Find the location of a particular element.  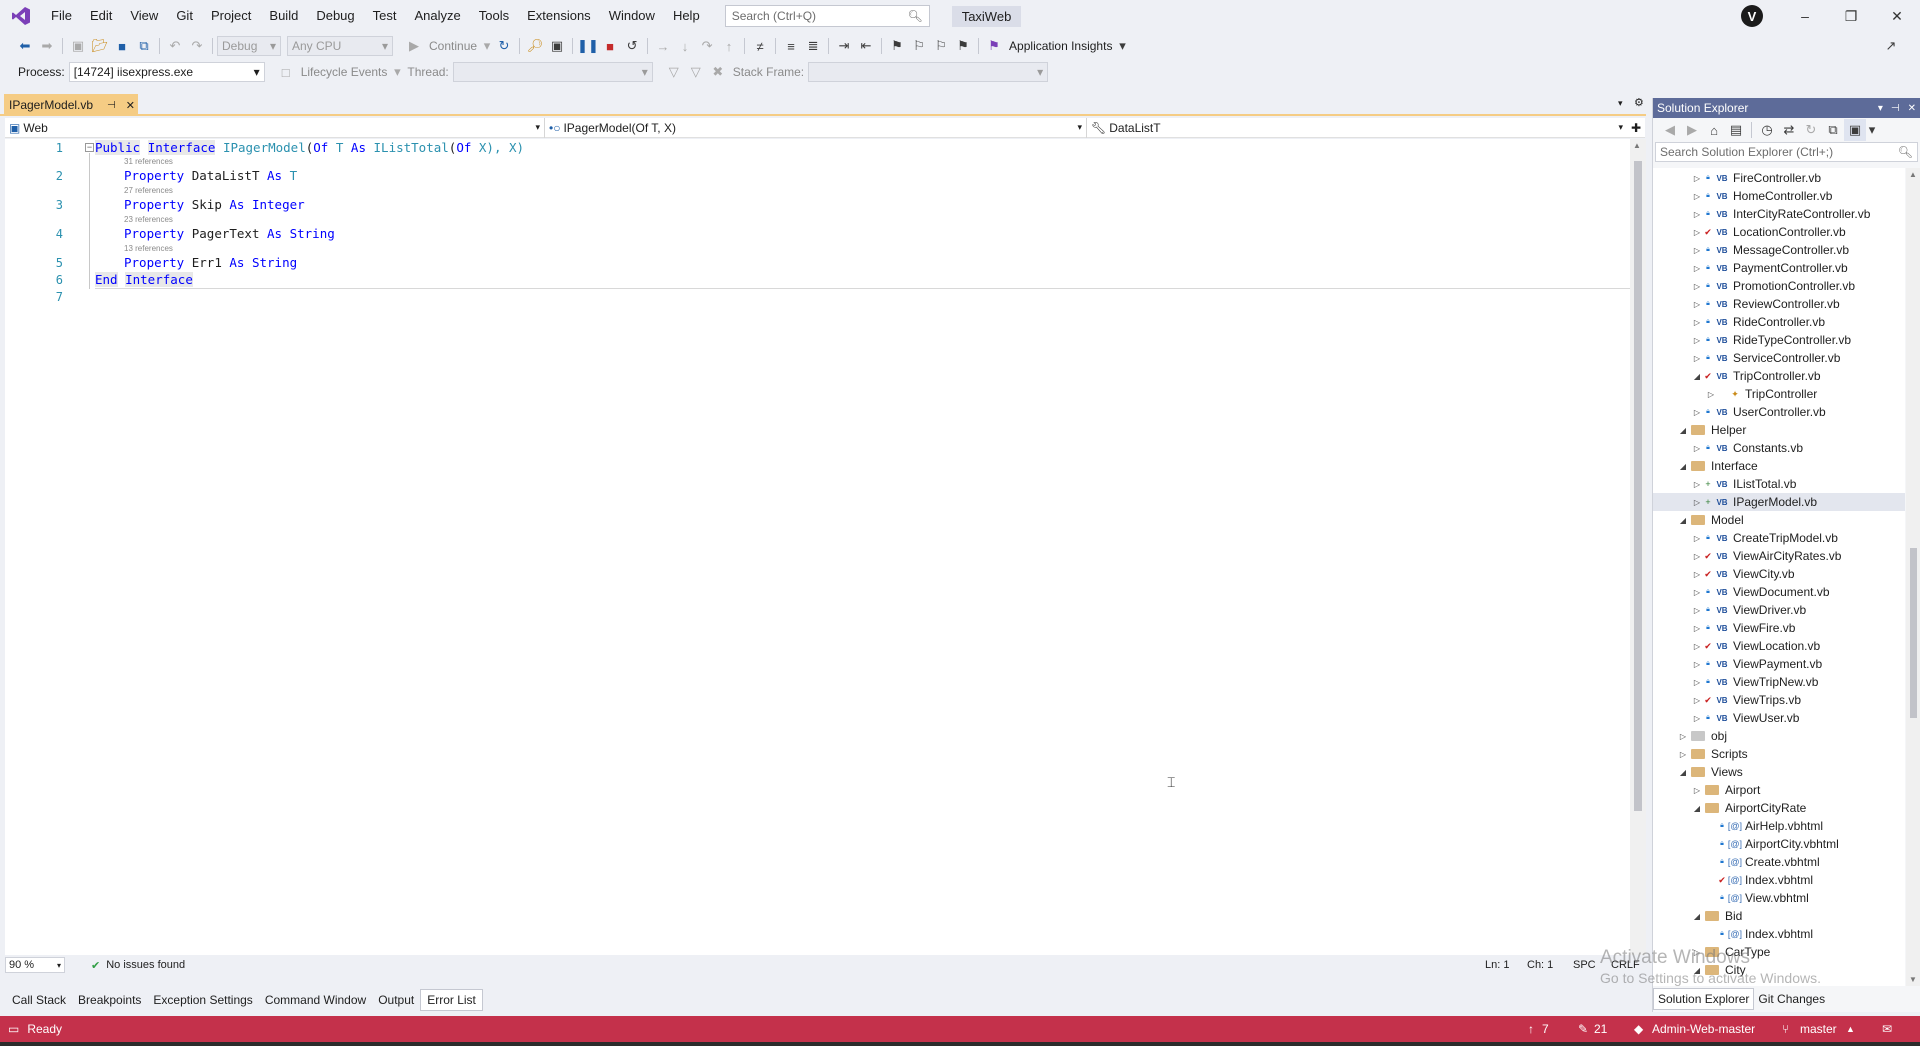

back-icon: ⬅ is located at coordinates (25, 46).